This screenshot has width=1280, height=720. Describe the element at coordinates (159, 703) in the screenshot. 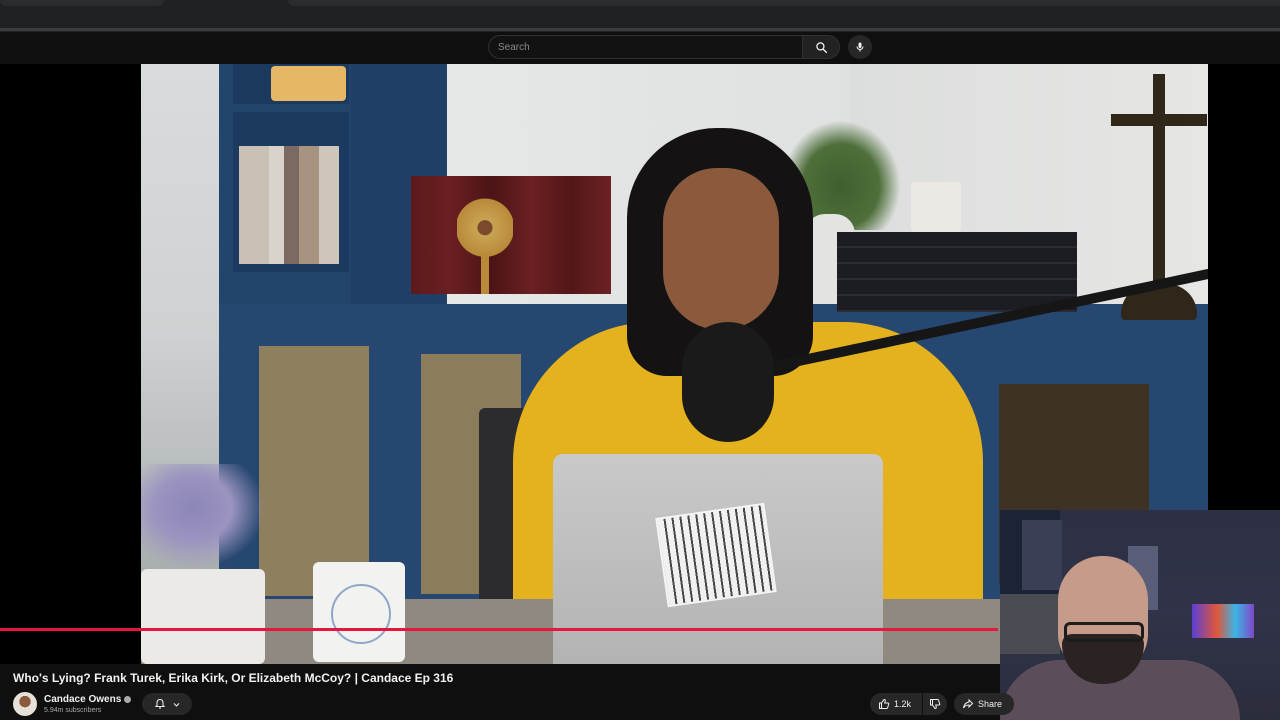

I see `bell-icon` at that location.